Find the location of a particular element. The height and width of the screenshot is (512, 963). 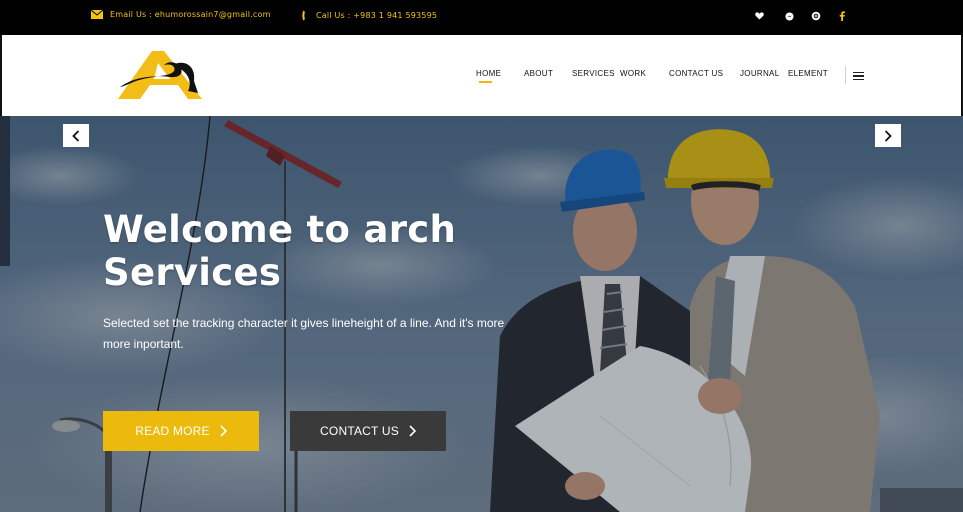

email-contact: Email Us : ehumorossain7@gmail.com is located at coordinates (181, 14).